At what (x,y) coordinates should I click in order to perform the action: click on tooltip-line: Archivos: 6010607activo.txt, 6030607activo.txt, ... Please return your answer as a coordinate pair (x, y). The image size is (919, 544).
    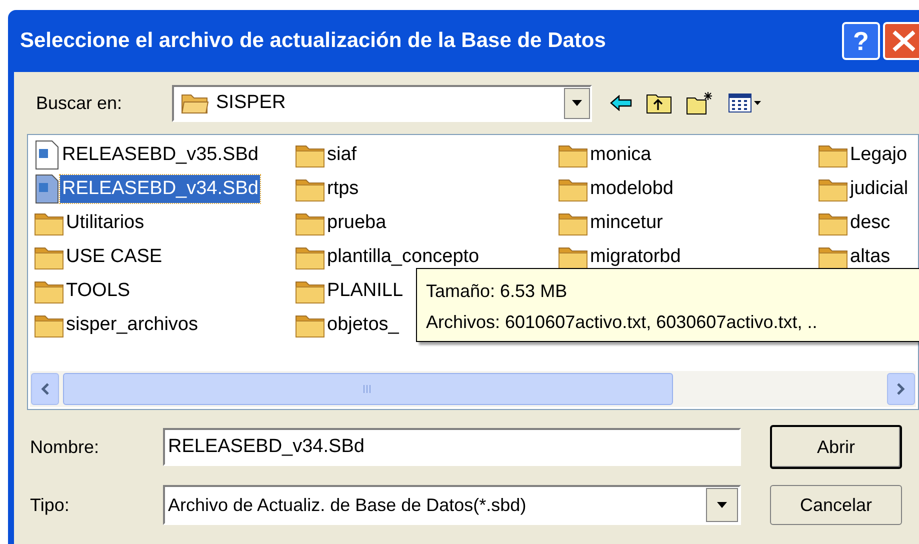
    Looking at the image, I should click on (622, 322).